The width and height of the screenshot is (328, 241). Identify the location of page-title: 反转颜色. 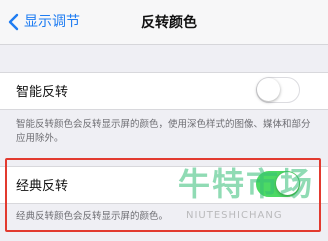
(169, 23).